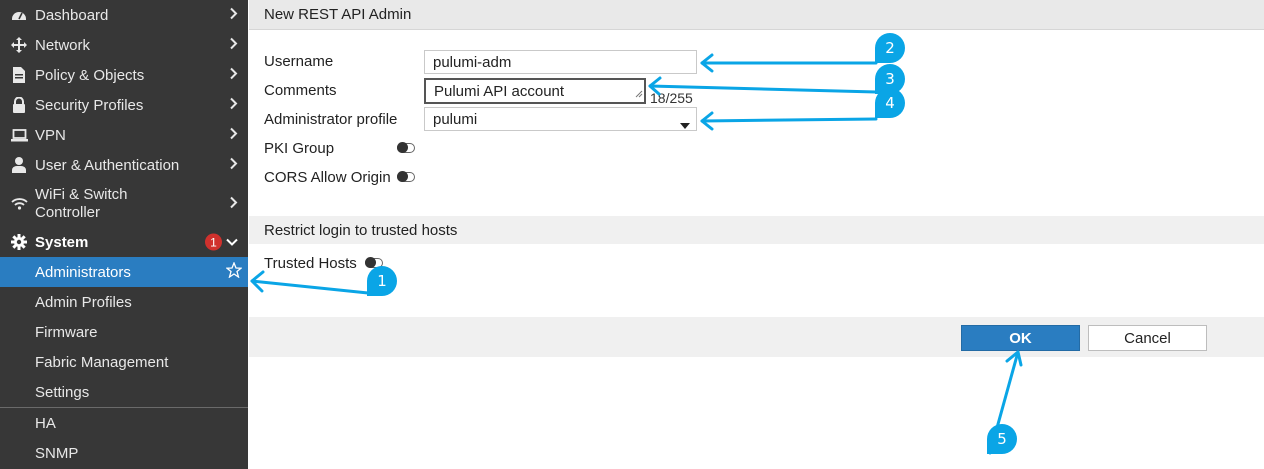 Image resolution: width=1264 pixels, height=469 pixels. Describe the element at coordinates (560, 119) in the screenshot. I see `admin-profile-select: pulumi` at that location.